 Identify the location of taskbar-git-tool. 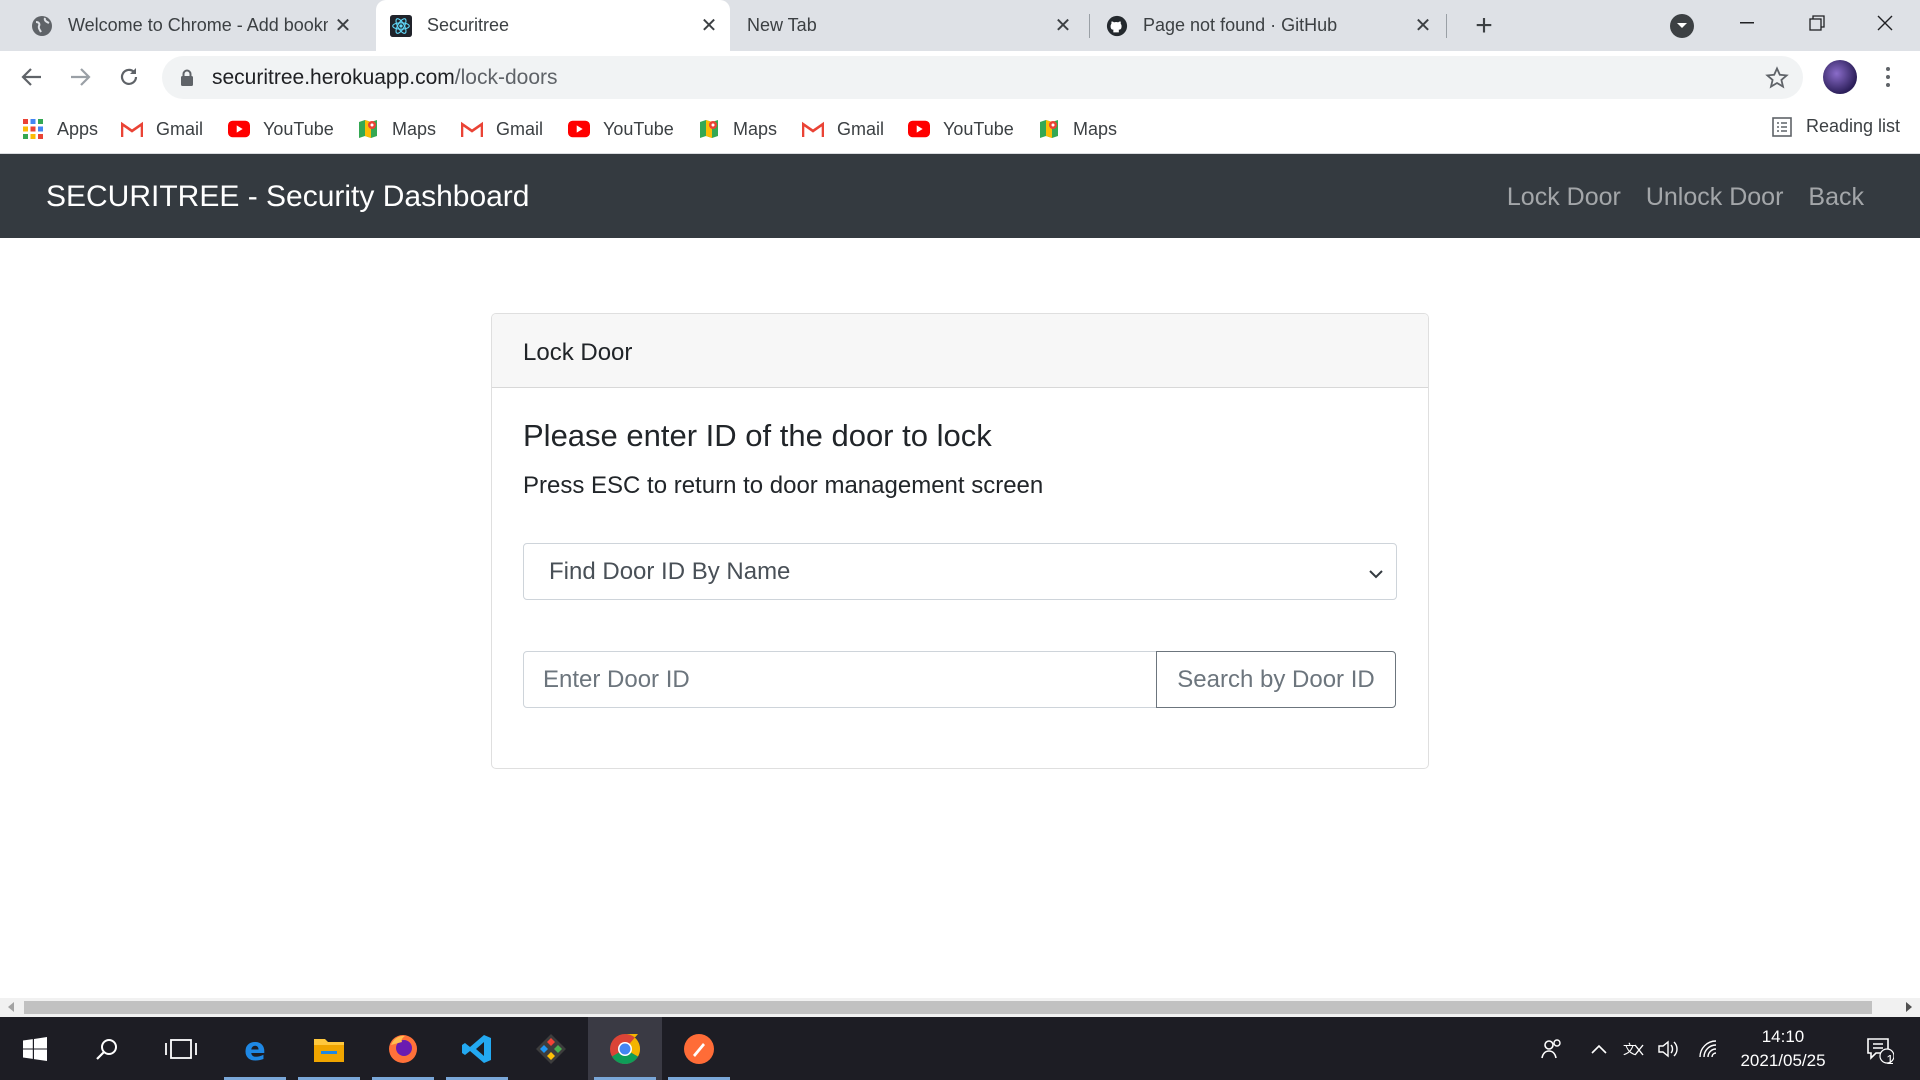
(551, 1048).